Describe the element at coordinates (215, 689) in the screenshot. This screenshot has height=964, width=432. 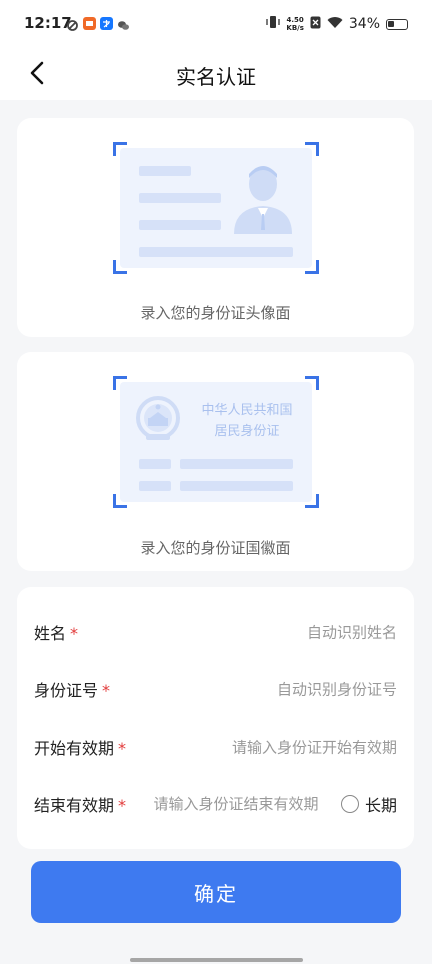
I see `id-number-row: 身份证号 * 自动识别身份证号` at that location.